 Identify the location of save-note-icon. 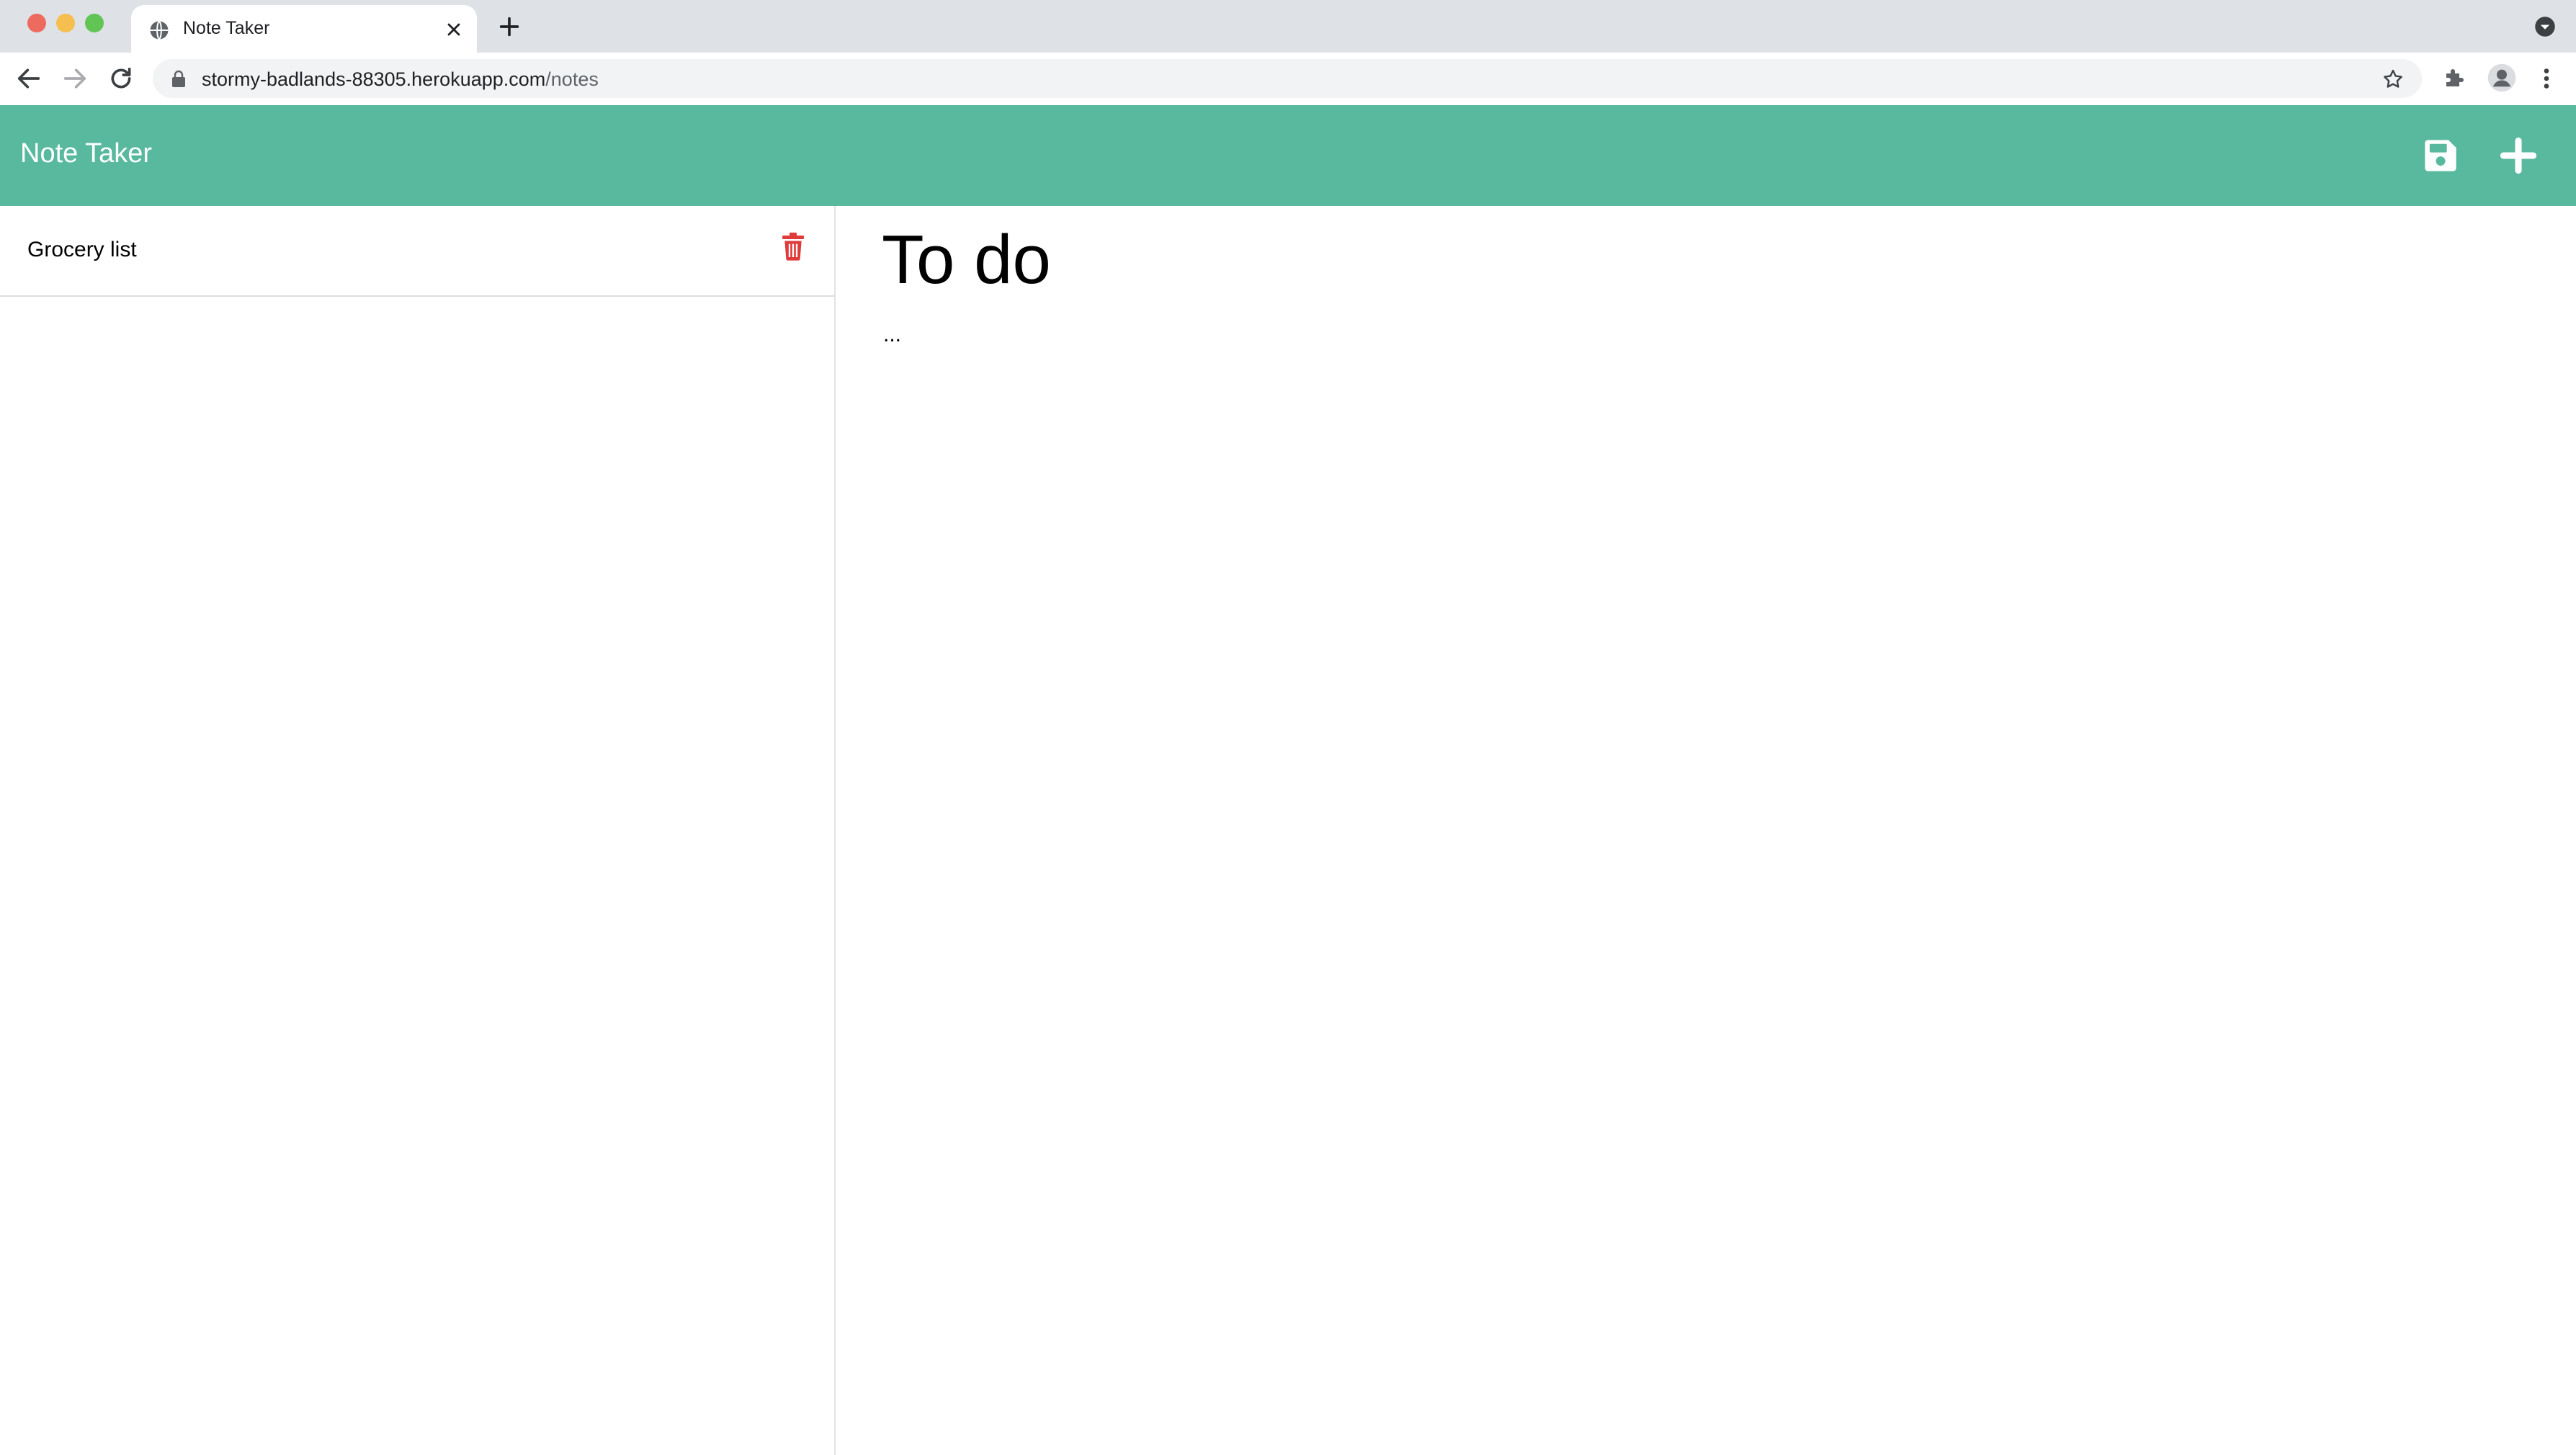
(2440, 155).